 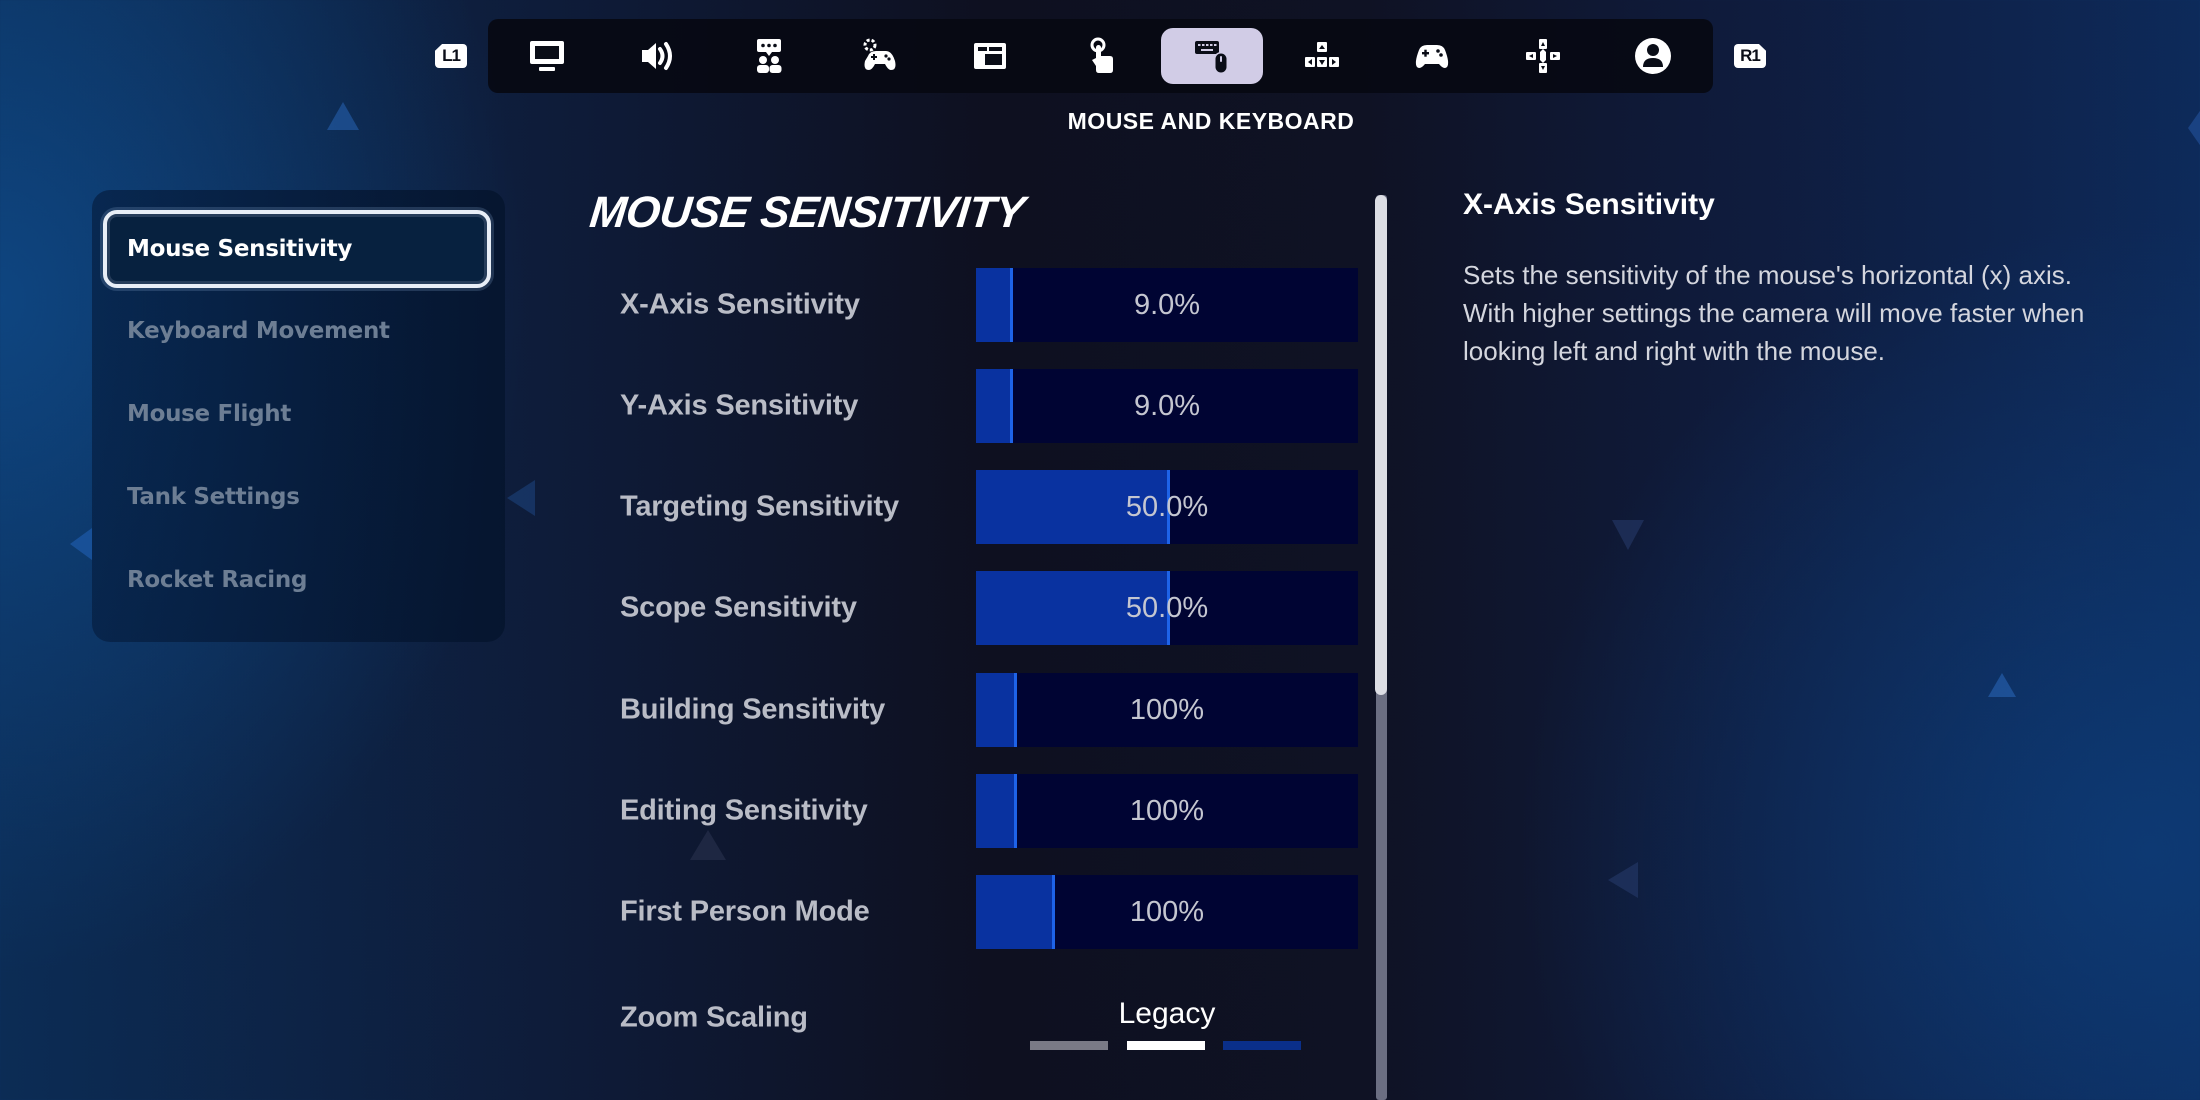 I want to click on controller-settings-icon, so click(x=879, y=54).